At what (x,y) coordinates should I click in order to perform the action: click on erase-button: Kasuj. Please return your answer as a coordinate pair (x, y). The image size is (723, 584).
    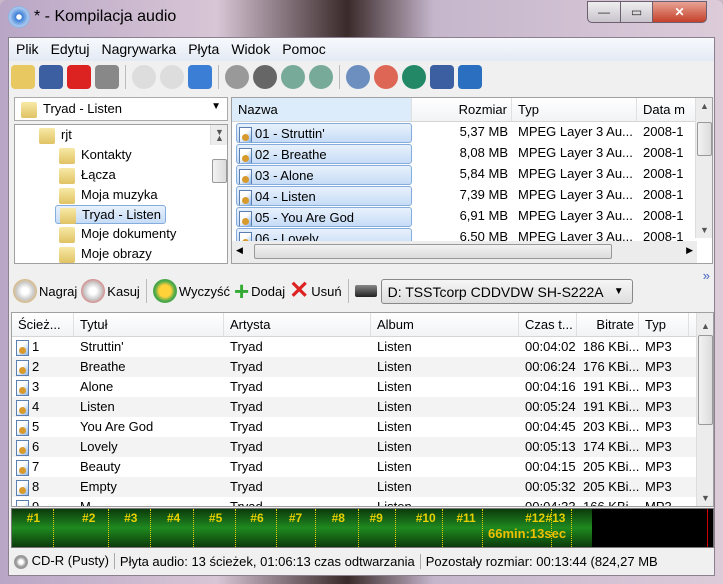
    Looking at the image, I should click on (110, 291).